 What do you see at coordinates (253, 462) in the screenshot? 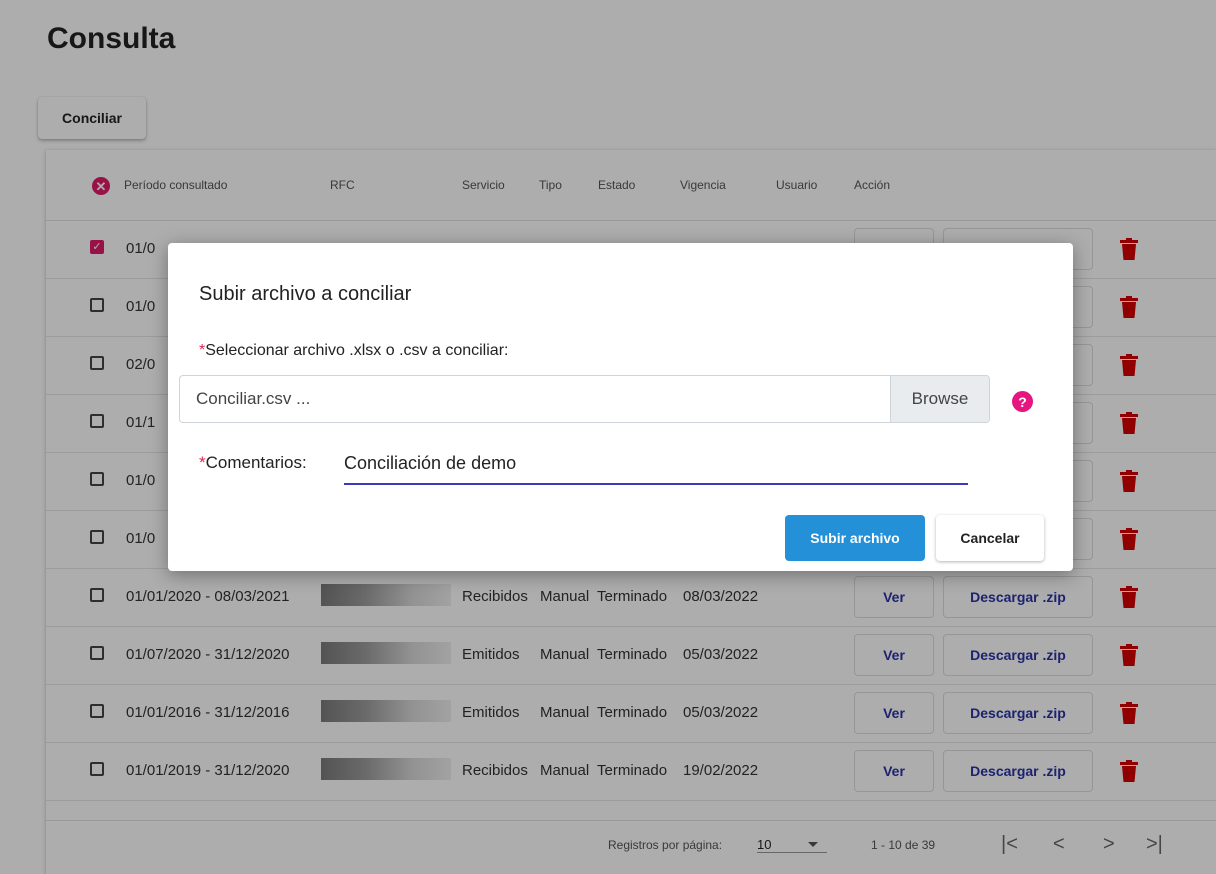
I see `comments-label: *Comentarios:` at bounding box center [253, 462].